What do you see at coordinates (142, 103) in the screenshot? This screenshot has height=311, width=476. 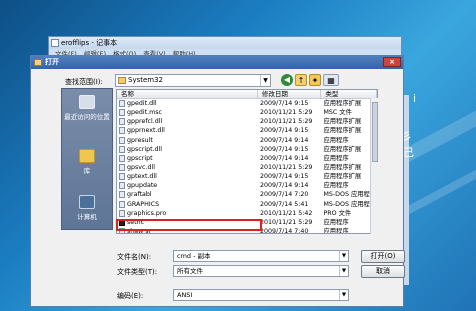 I see `file-name-text: gpedit.dll` at bounding box center [142, 103].